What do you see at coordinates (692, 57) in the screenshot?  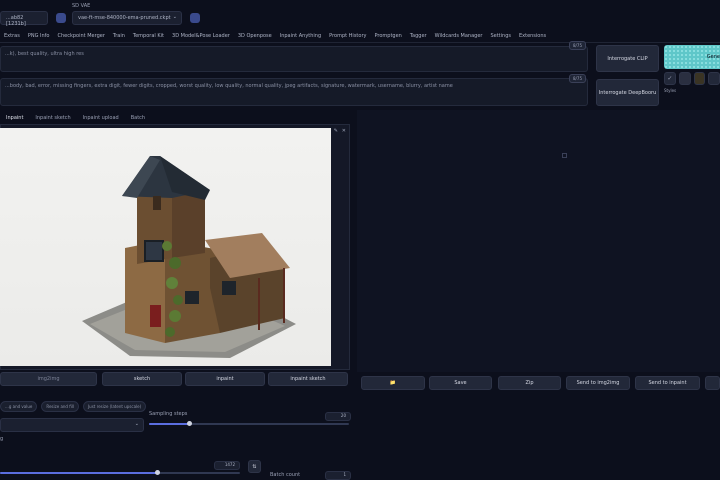 I see `generate-button: Gene` at bounding box center [692, 57].